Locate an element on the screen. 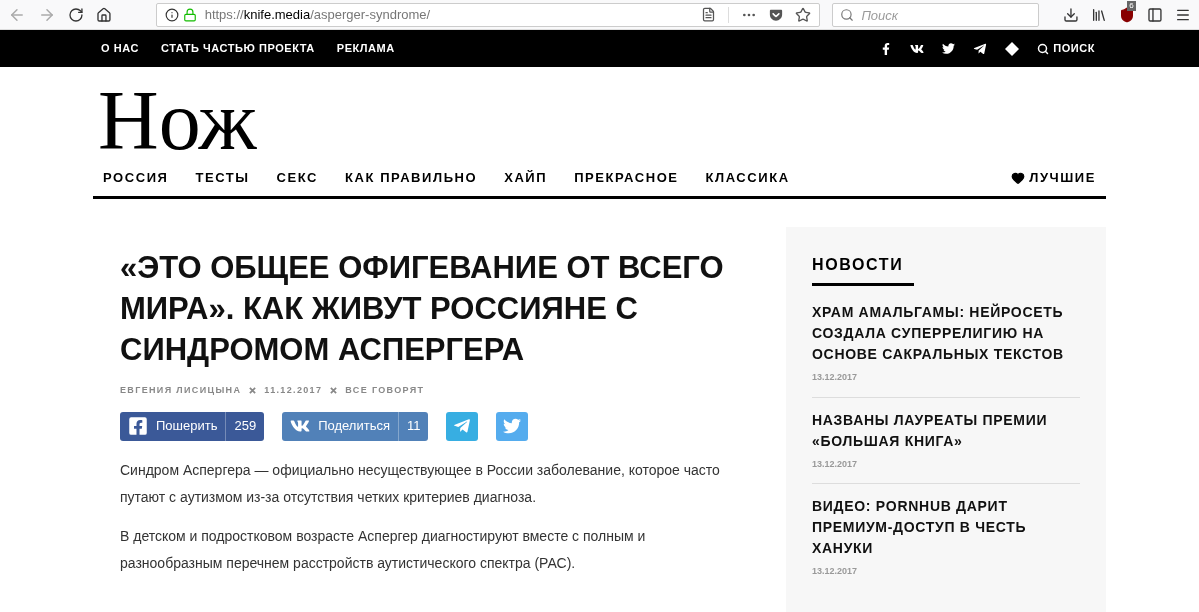 This screenshot has width=1199, height=612. sidebar-title: НОВОСТИ is located at coordinates (863, 269).